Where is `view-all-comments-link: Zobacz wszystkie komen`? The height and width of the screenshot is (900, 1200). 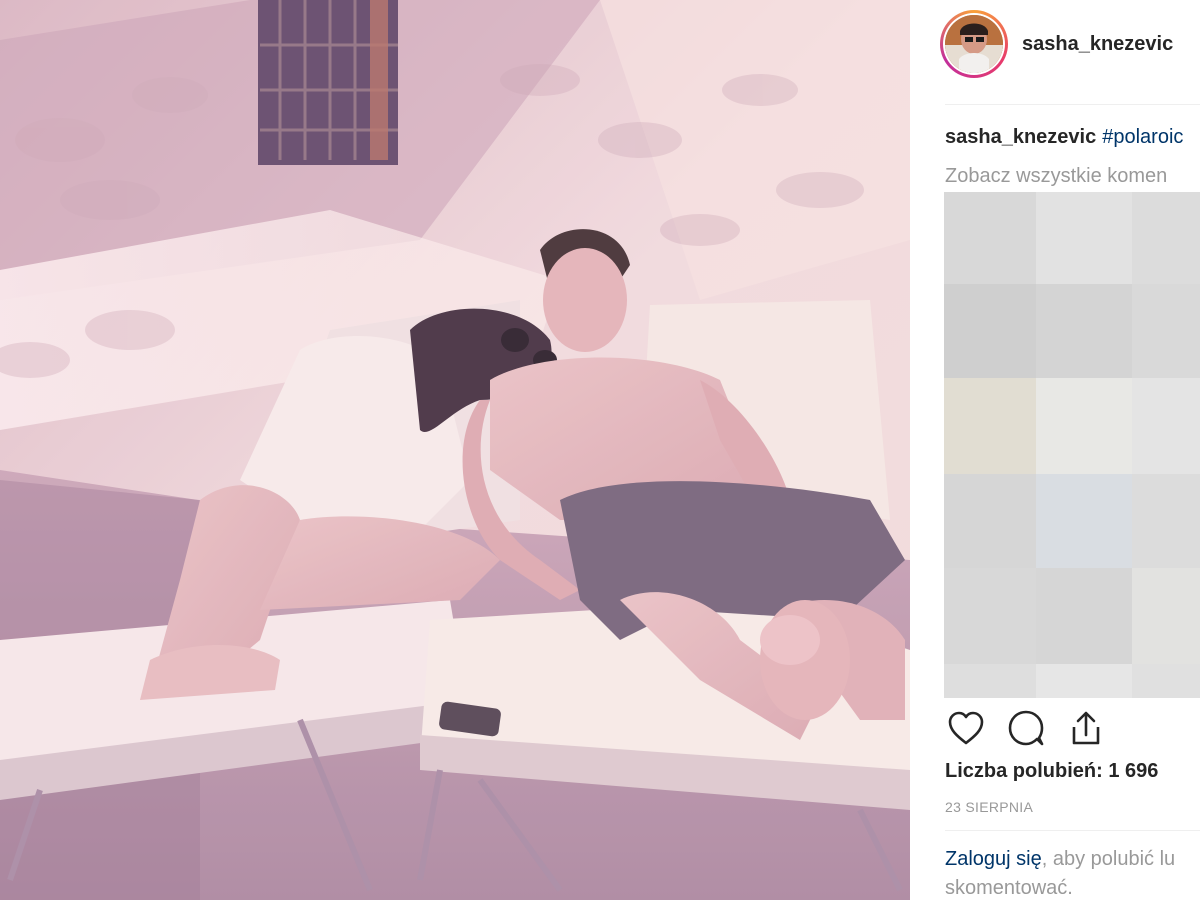 view-all-comments-link: Zobacz wszystkie komen is located at coordinates (1056, 176).